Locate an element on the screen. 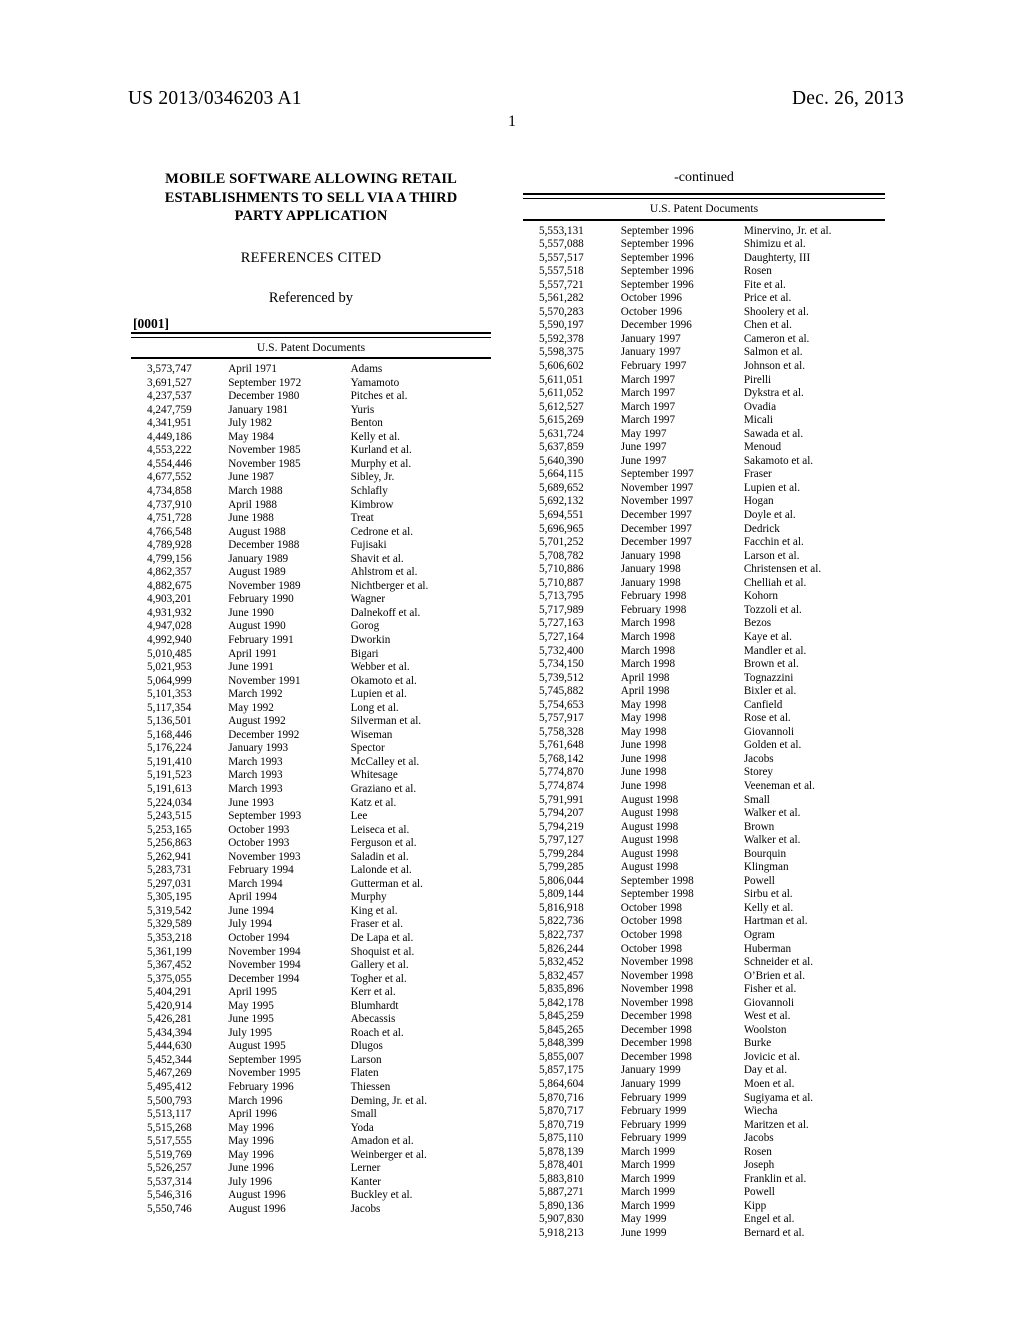  patent-number: 5,727,163 is located at coordinates (561, 623).